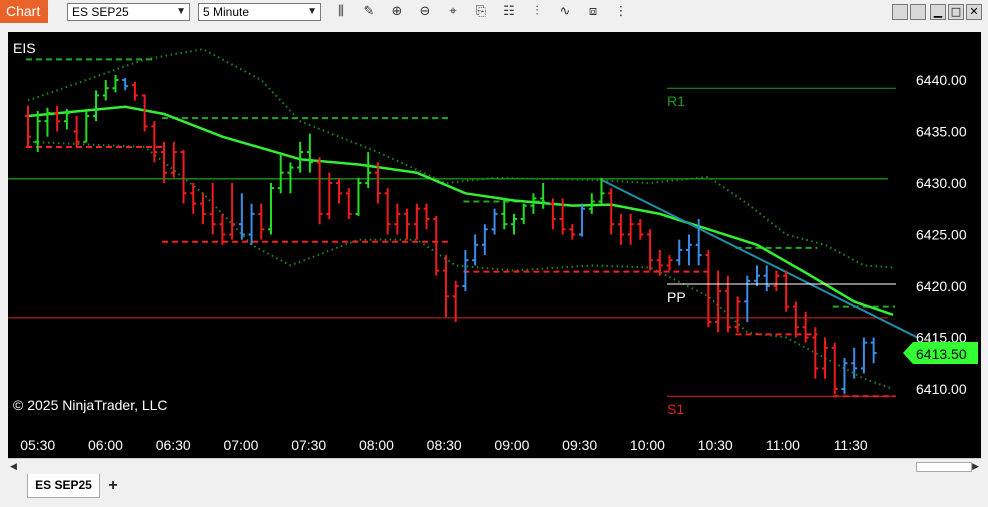 The width and height of the screenshot is (988, 507). What do you see at coordinates (941, 354) in the screenshot?
I see `current-price-value: 6413.50` at bounding box center [941, 354].